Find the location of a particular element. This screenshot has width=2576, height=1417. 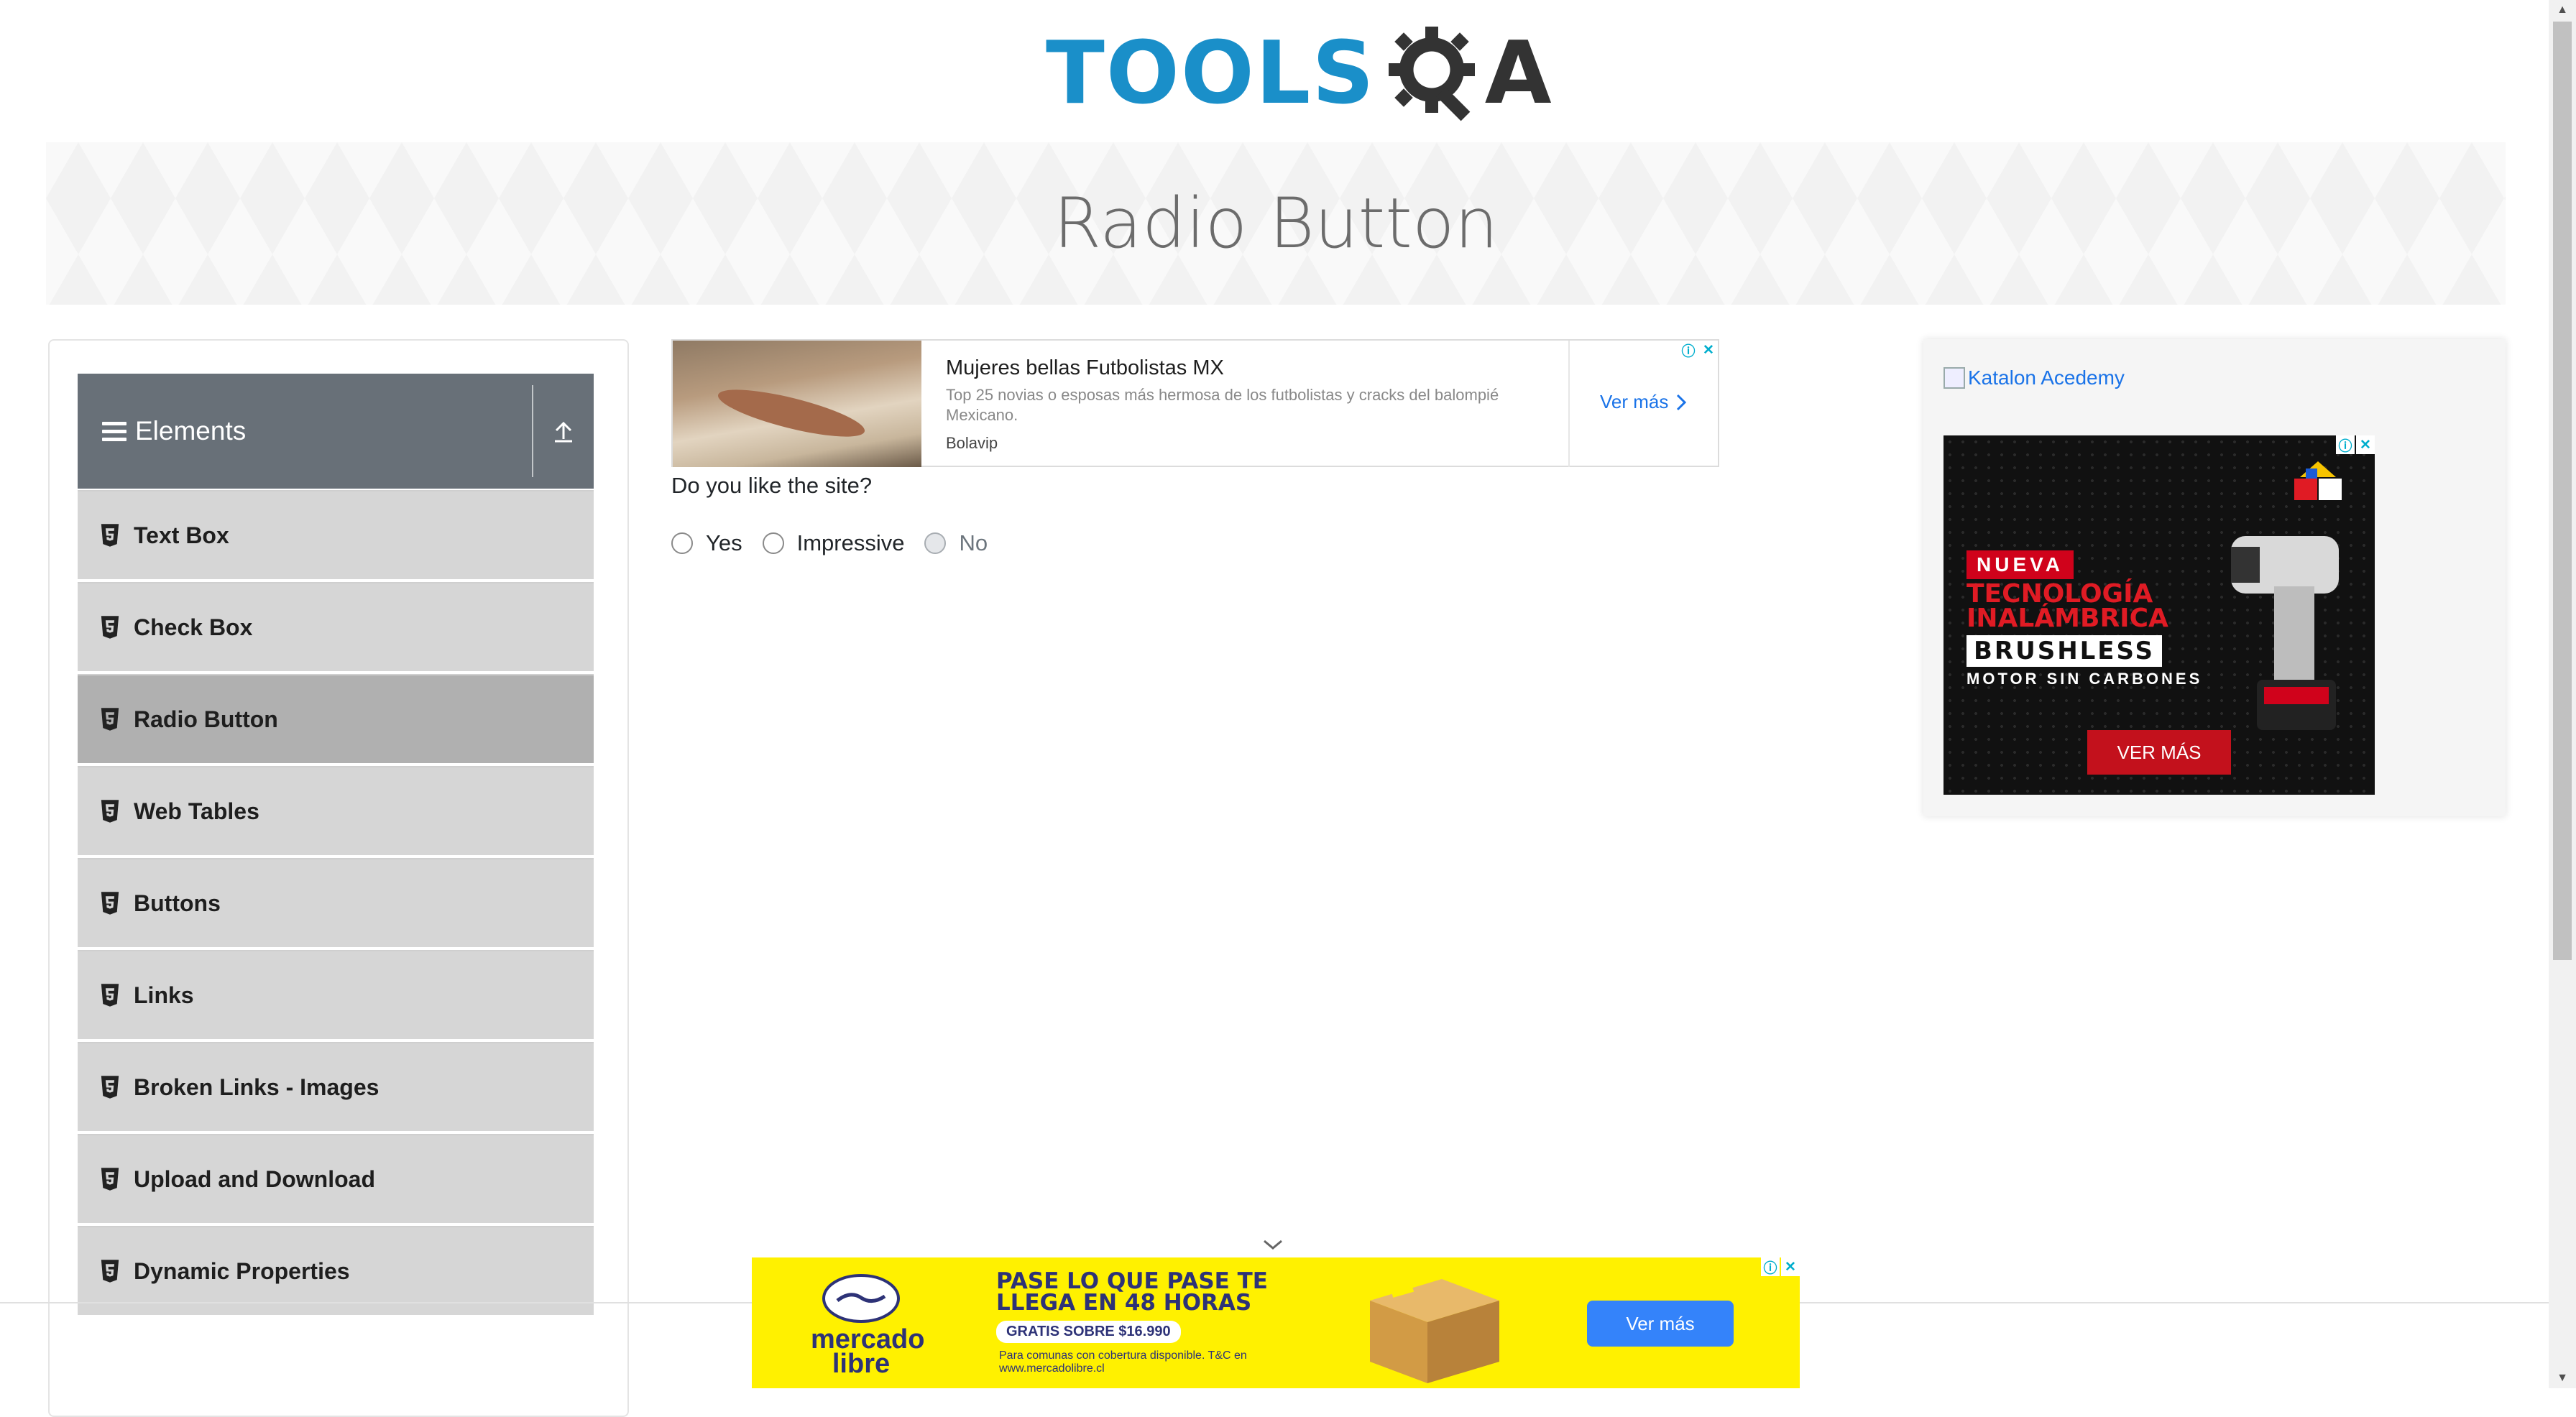

ad-cta-button: VER MÁS is located at coordinates (2159, 752).